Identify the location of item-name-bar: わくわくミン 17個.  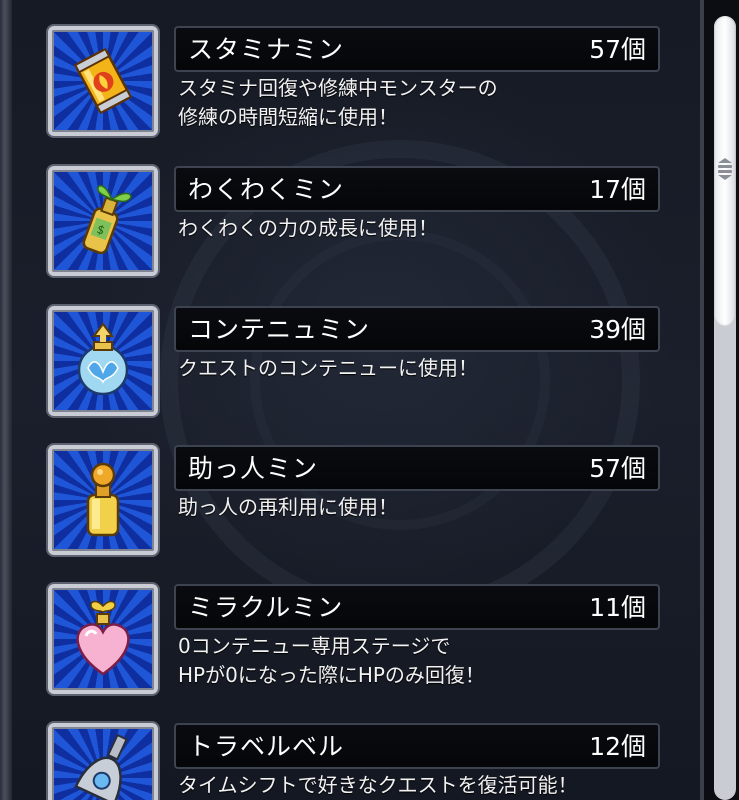
(417, 189).